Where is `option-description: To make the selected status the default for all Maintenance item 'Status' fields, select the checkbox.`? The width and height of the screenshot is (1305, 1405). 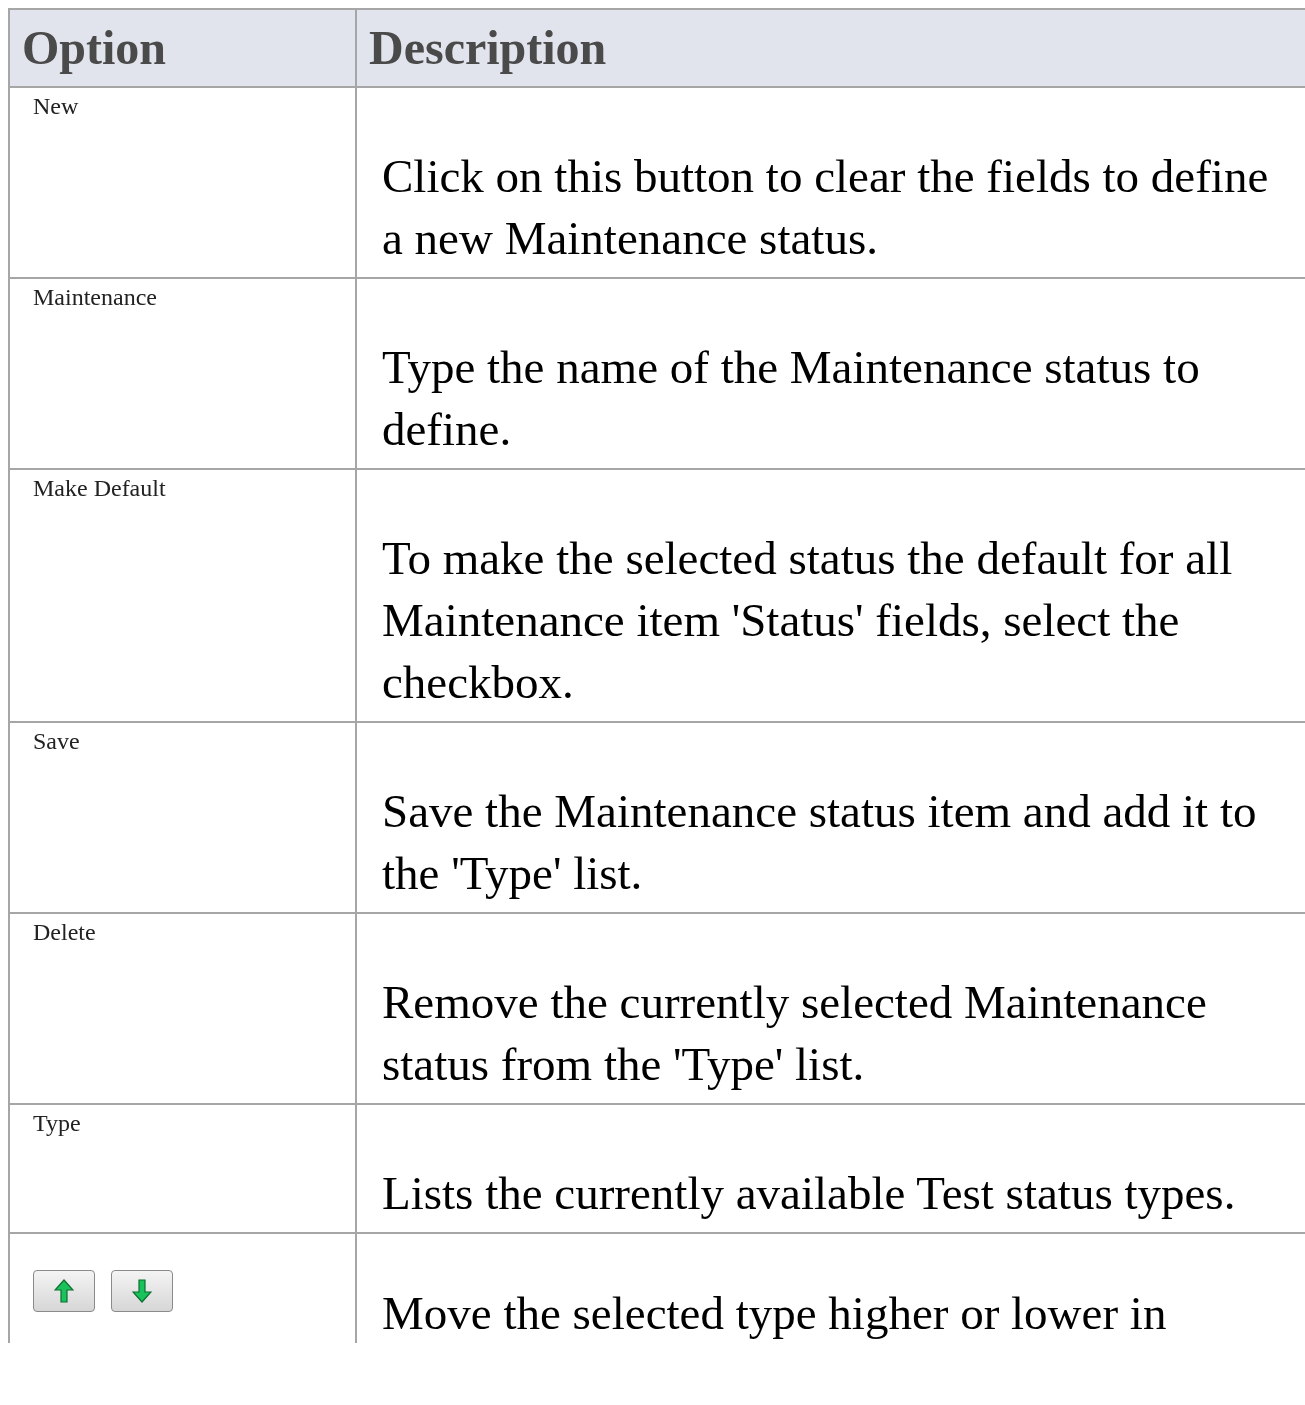
option-description: To make the selected status the default for all Maintenance item 'Status' fields, select the checkbox. is located at coordinates (808, 620).